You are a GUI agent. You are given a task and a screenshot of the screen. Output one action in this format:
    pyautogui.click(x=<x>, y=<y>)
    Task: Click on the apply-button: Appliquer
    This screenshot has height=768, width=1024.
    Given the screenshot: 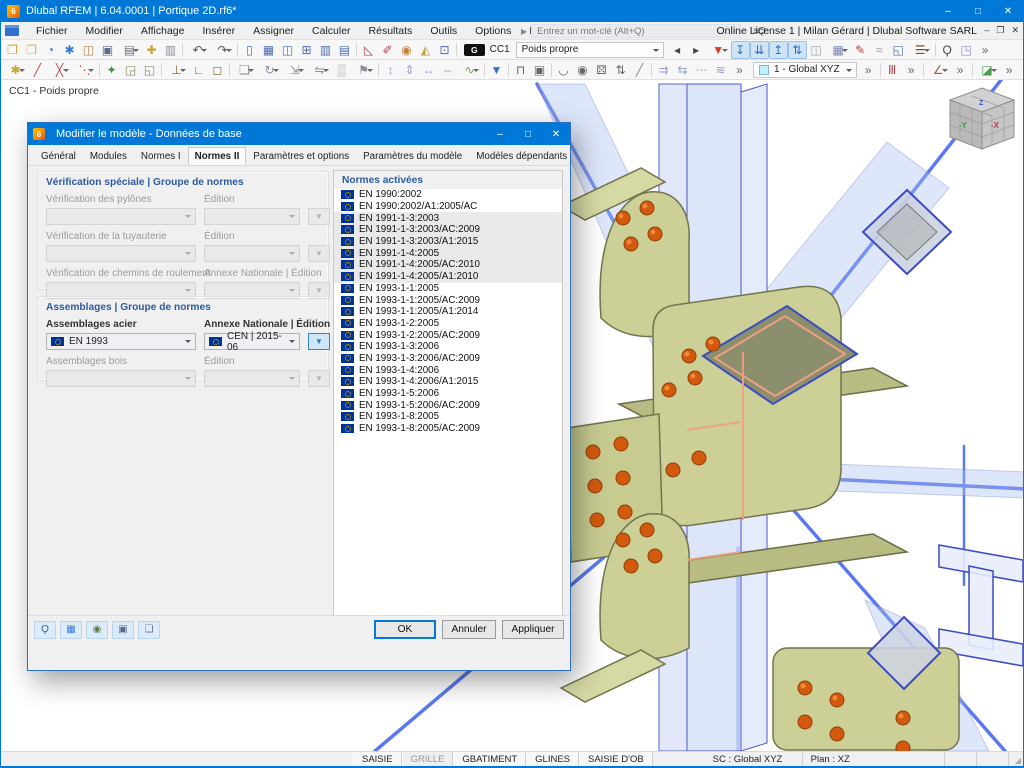 What is the action you would take?
    pyautogui.click(x=533, y=629)
    